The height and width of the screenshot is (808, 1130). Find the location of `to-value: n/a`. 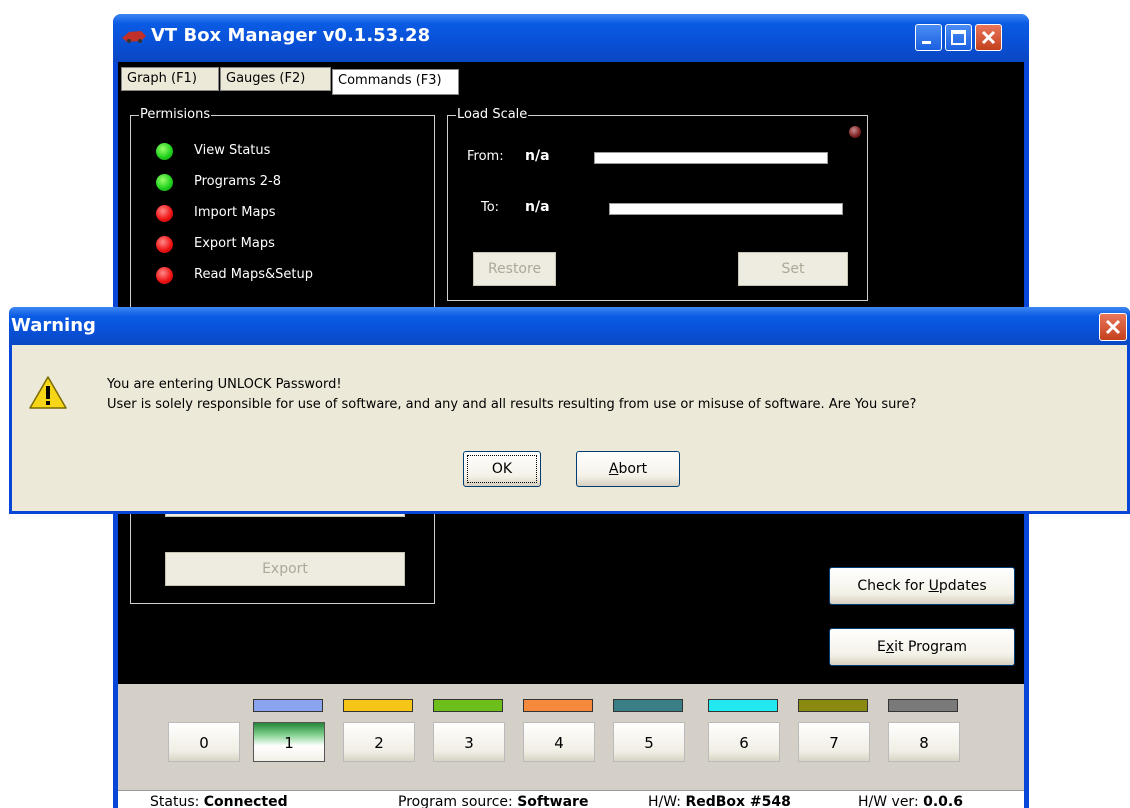

to-value: n/a is located at coordinates (537, 207).